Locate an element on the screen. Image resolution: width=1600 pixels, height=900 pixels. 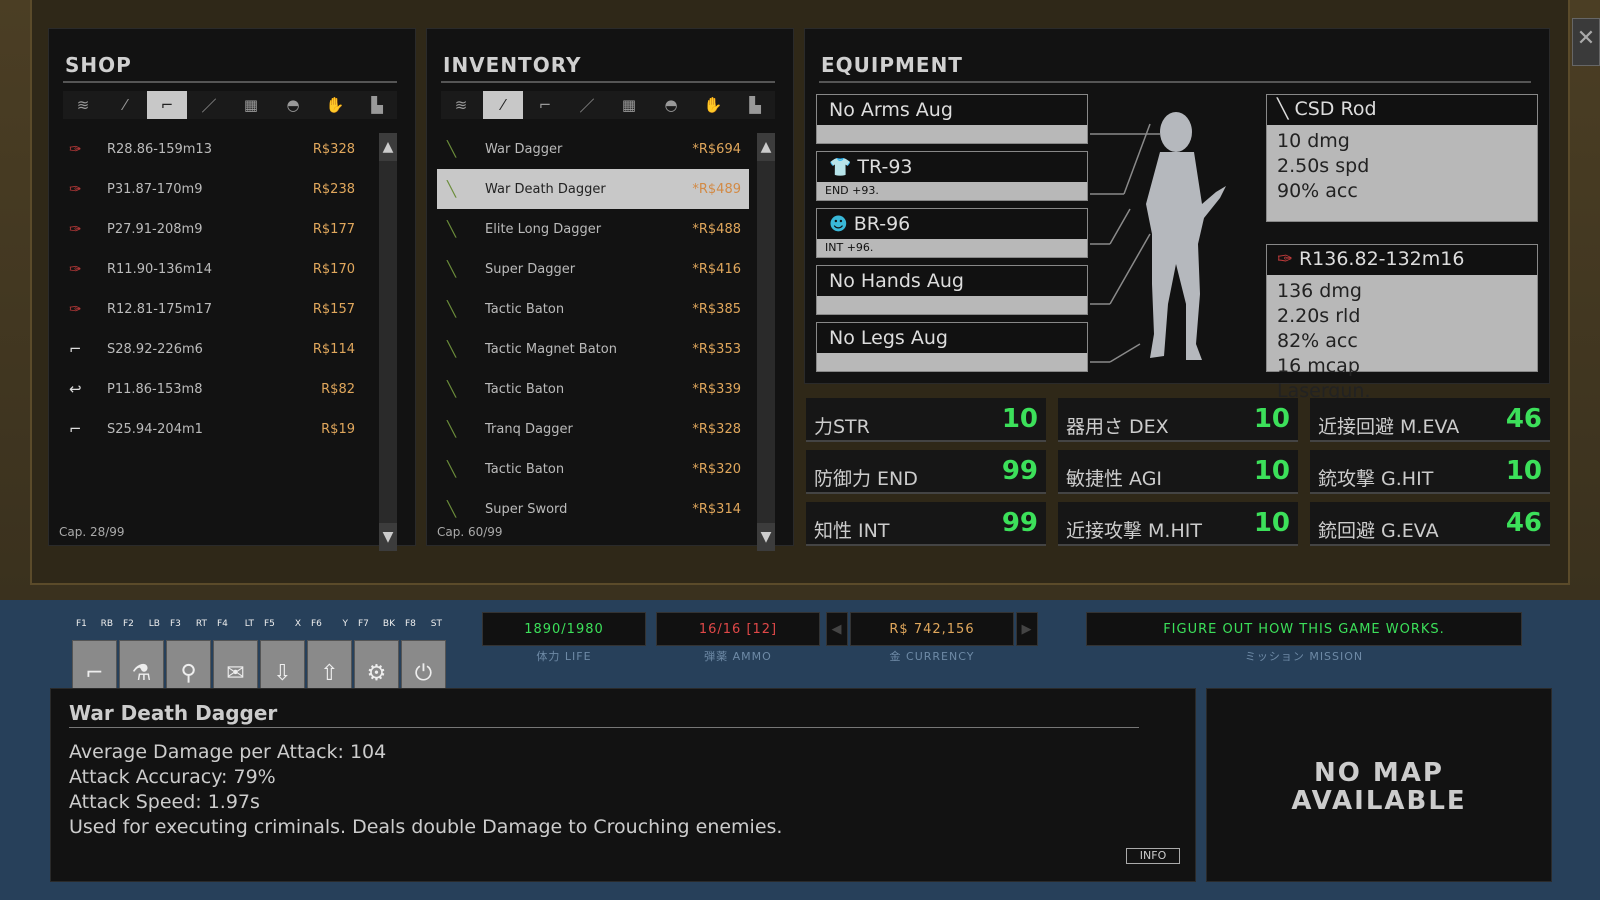
legs-aug-slot: No Legs Aug is located at coordinates (952, 347).